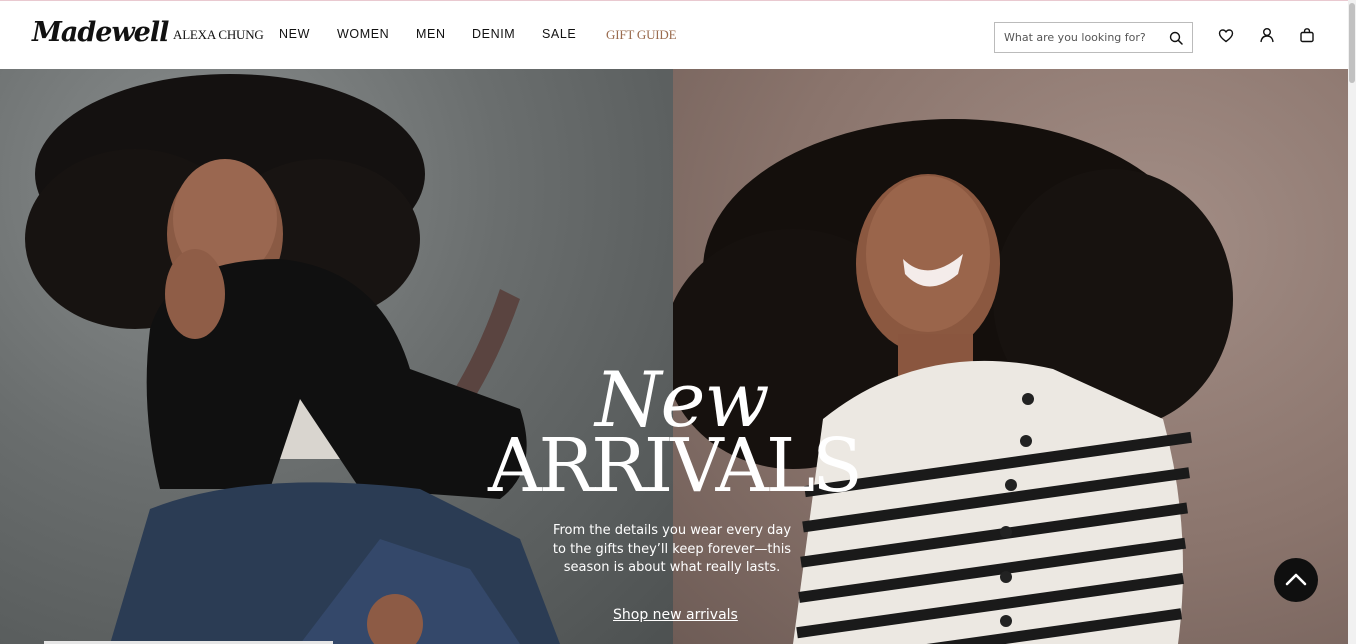 The height and width of the screenshot is (644, 1356). What do you see at coordinates (100, 32) in the screenshot?
I see `madewell-logo: Madewell` at bounding box center [100, 32].